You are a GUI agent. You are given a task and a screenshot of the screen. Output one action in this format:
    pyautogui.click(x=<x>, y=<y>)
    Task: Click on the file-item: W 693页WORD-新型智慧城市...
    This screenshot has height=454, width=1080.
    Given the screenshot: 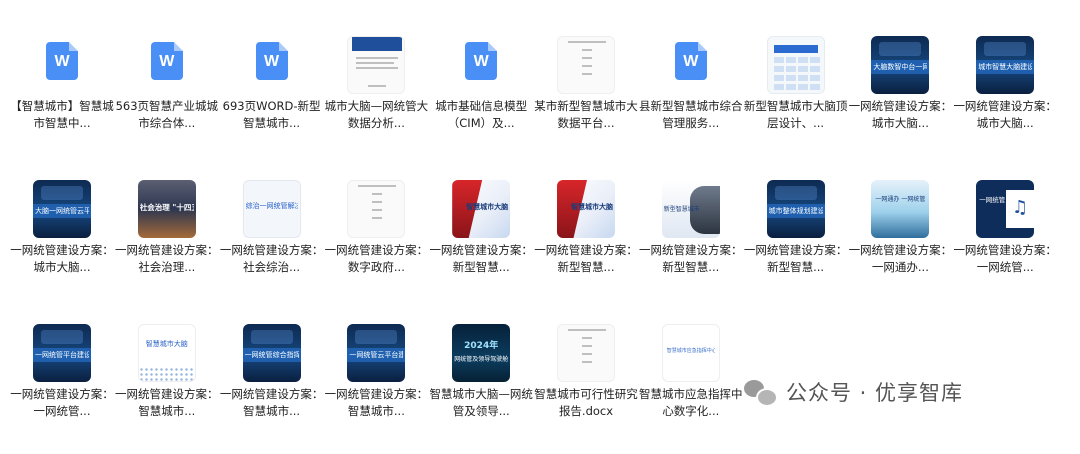 What is the action you would take?
    pyautogui.click(x=272, y=101)
    